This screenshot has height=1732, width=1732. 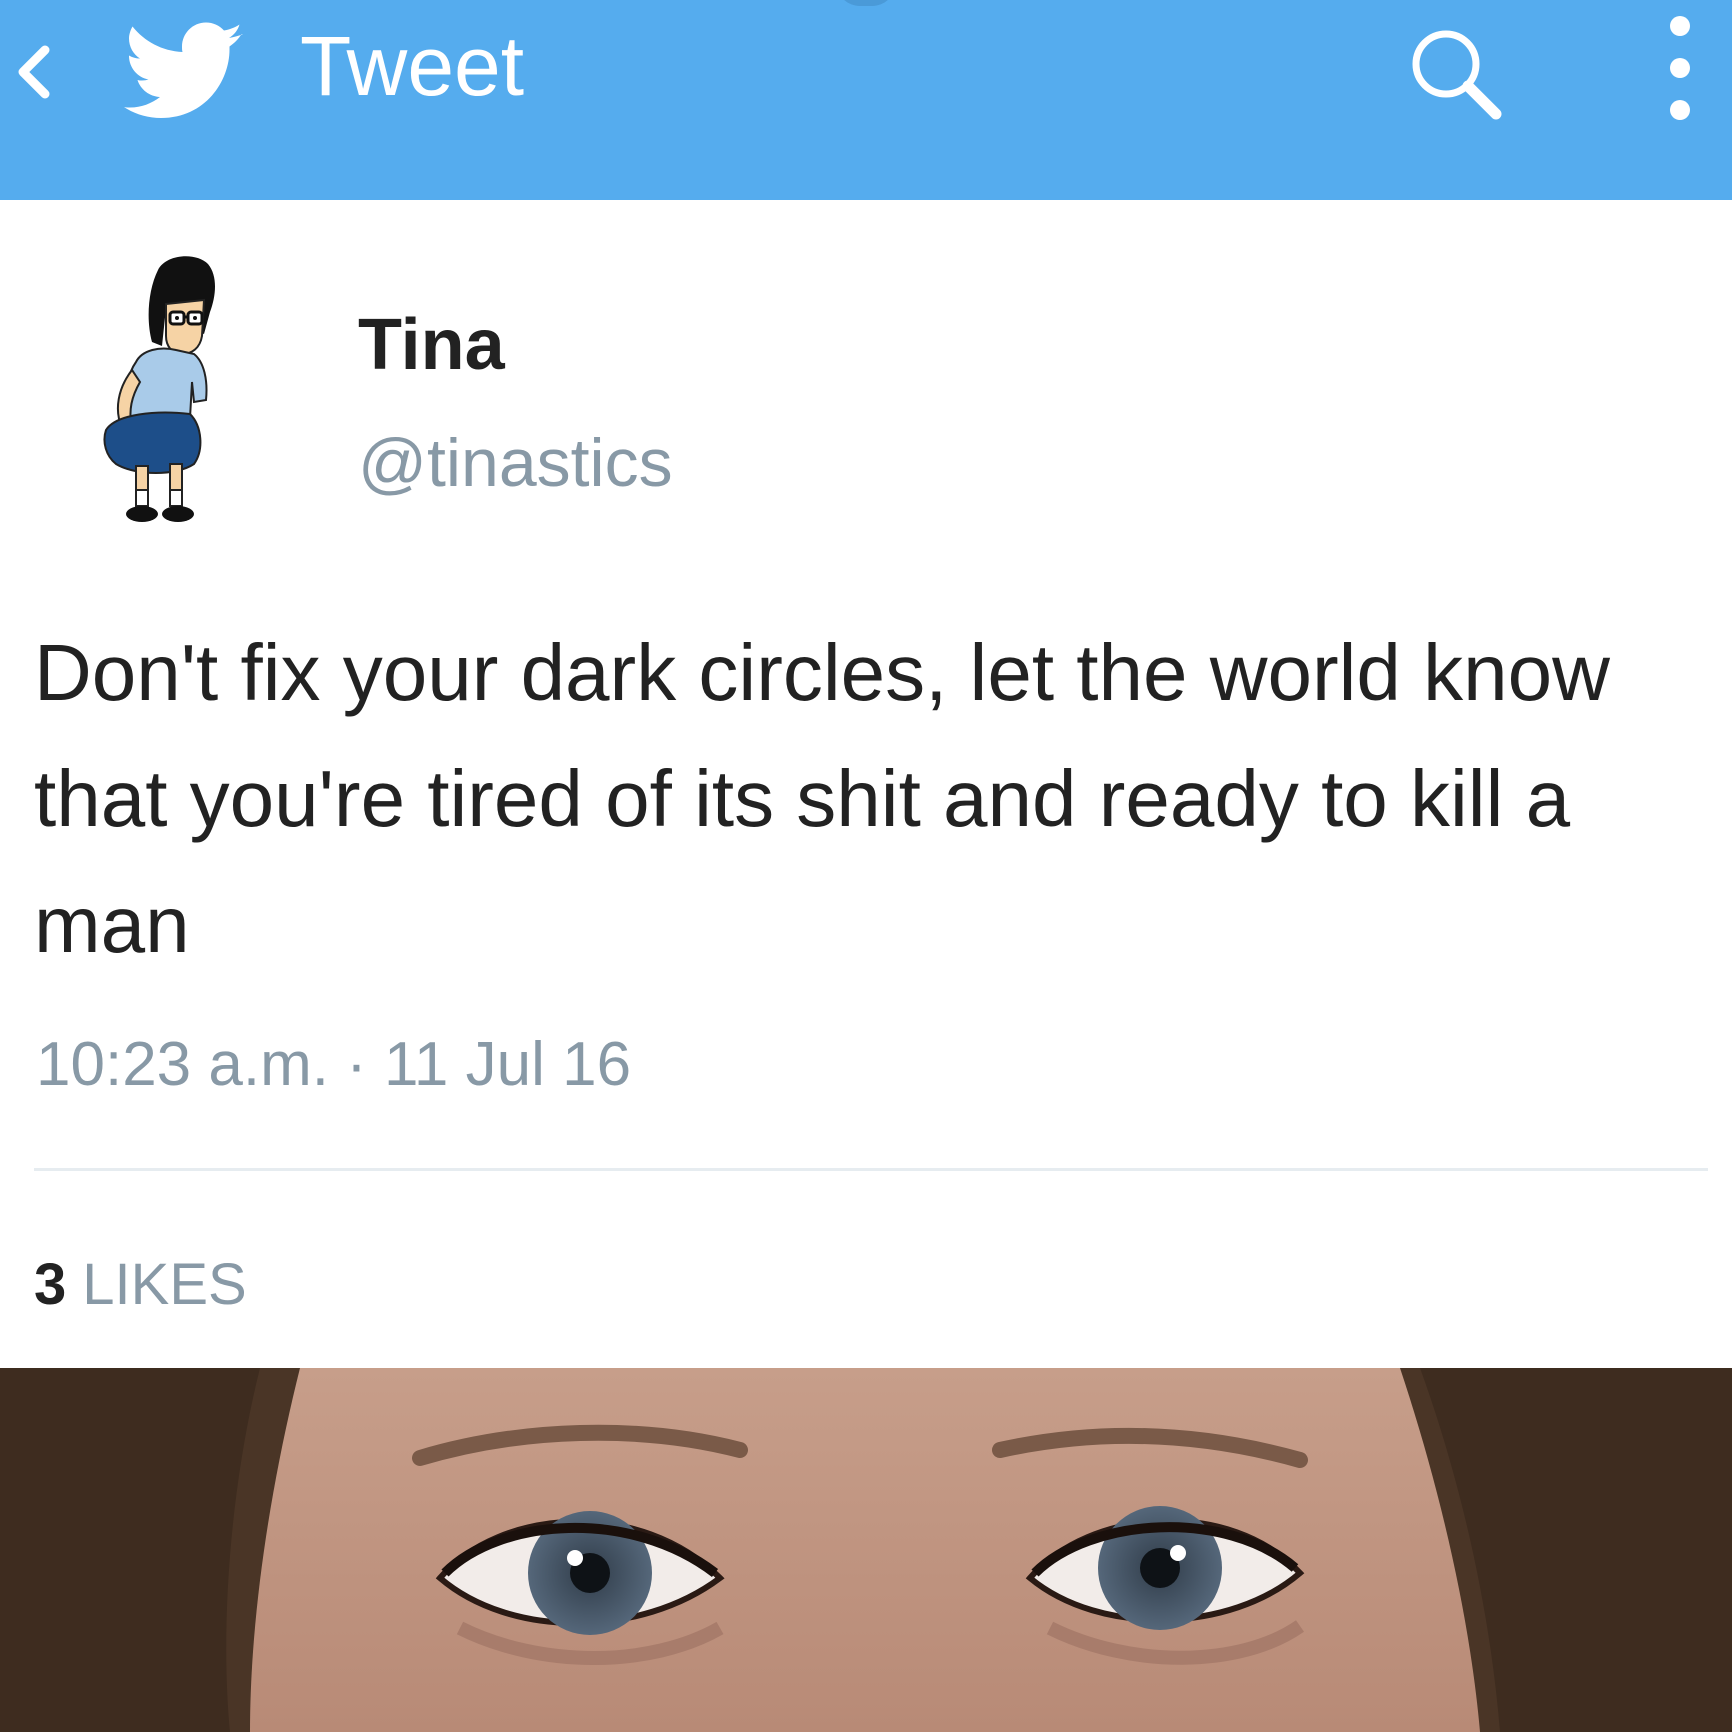 What do you see at coordinates (431, 345) in the screenshot?
I see `display-name: Tina` at bounding box center [431, 345].